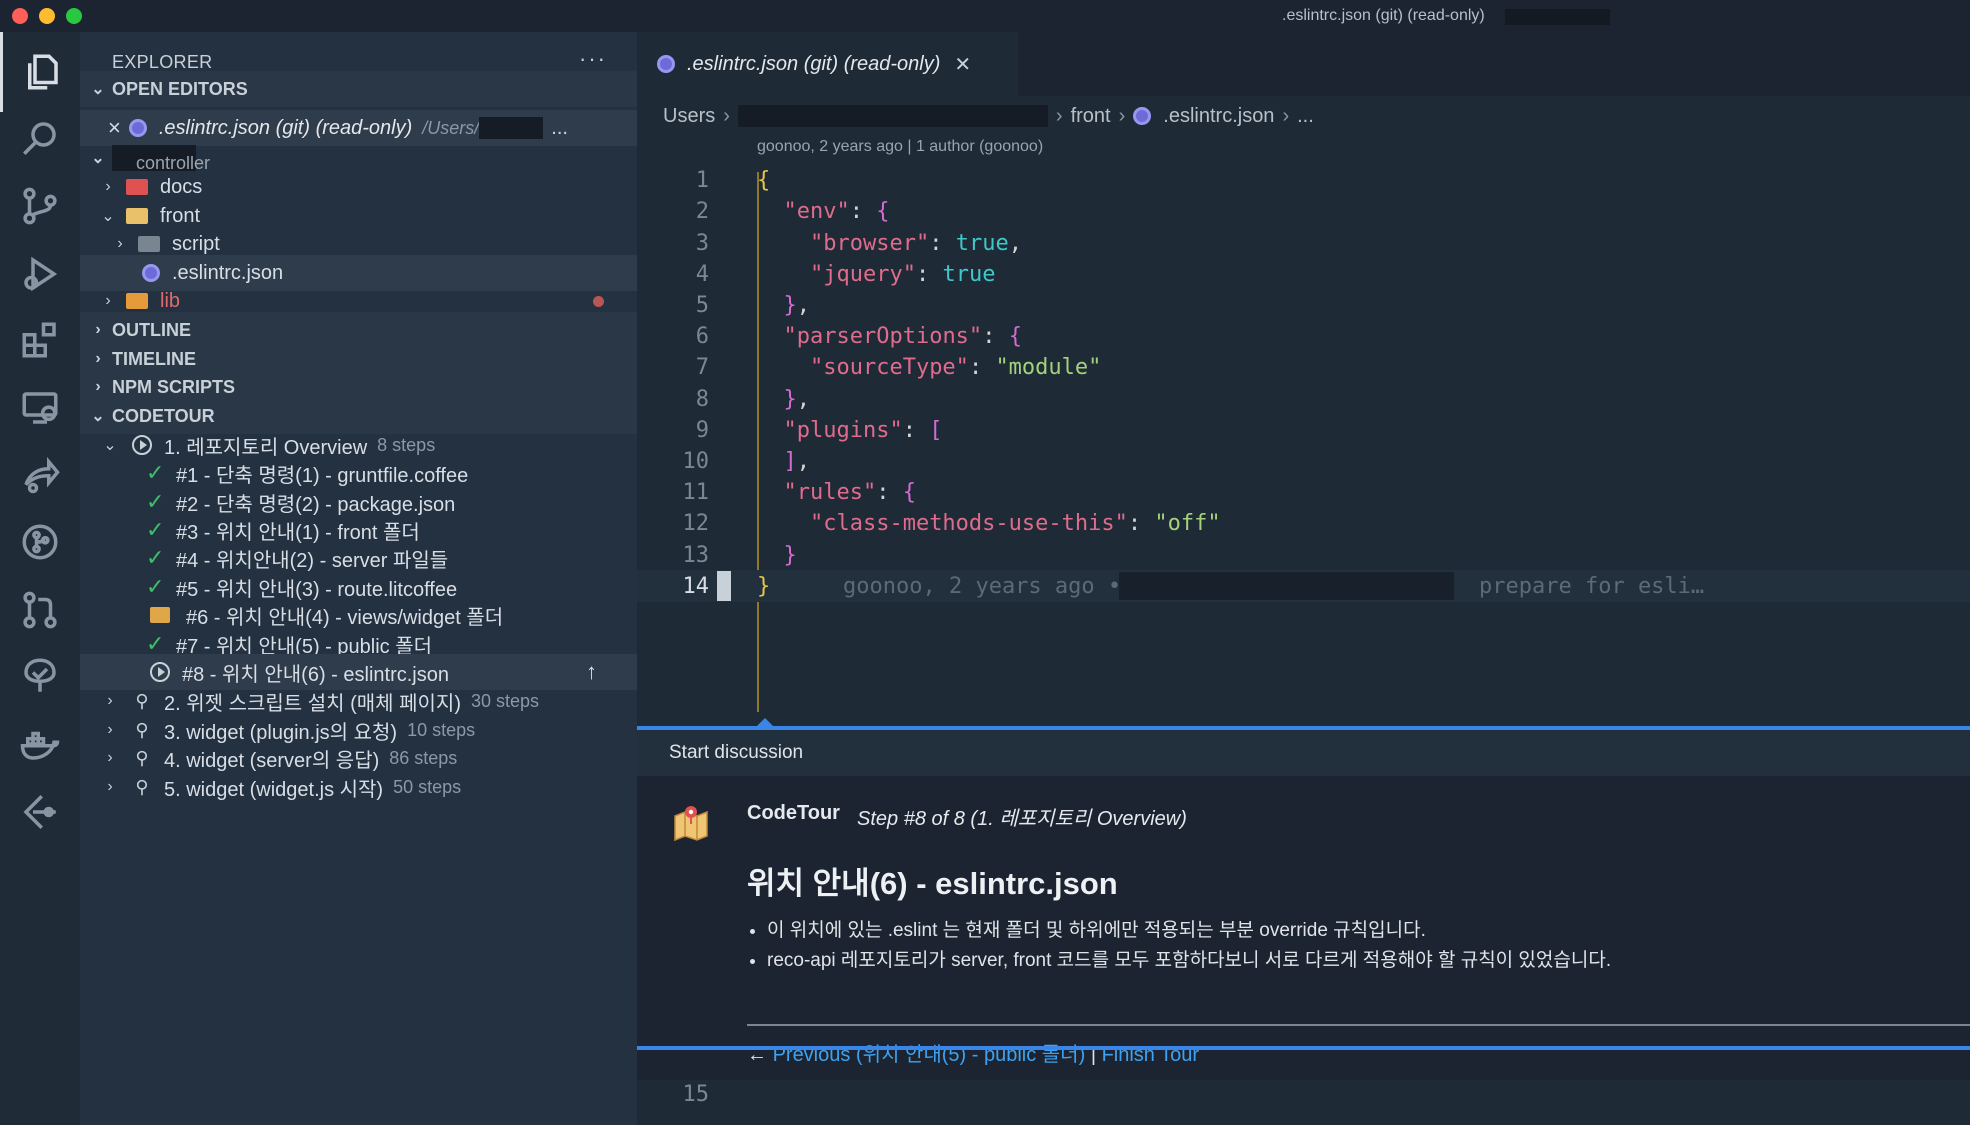  What do you see at coordinates (746, 461) in the screenshot?
I see `code-line: 10 ],` at bounding box center [746, 461].